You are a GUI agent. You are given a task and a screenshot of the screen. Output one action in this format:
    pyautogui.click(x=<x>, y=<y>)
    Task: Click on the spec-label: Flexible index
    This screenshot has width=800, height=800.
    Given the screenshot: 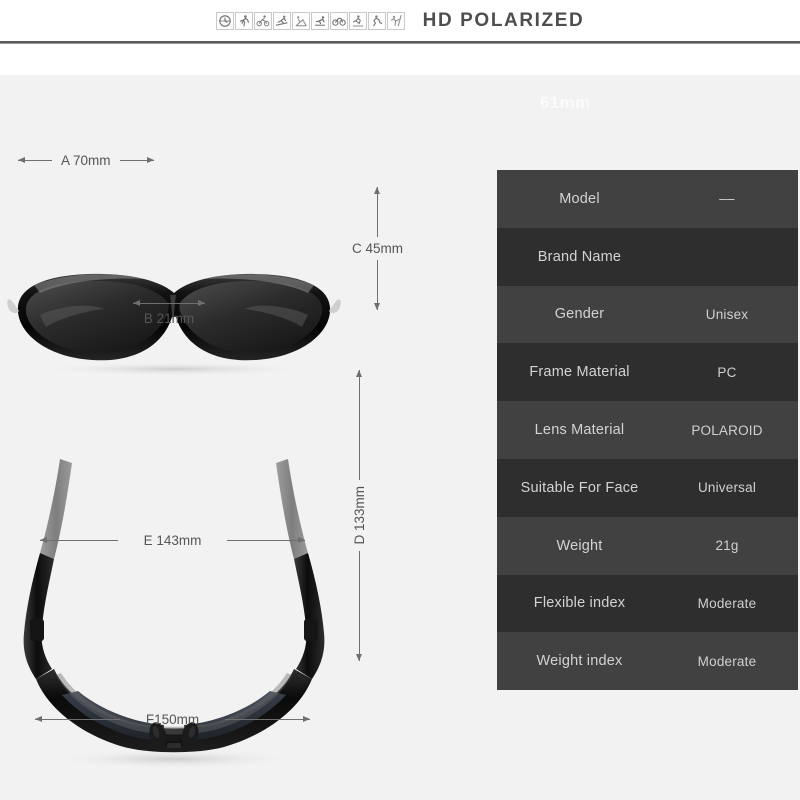 What is the action you would take?
    pyautogui.click(x=579, y=603)
    